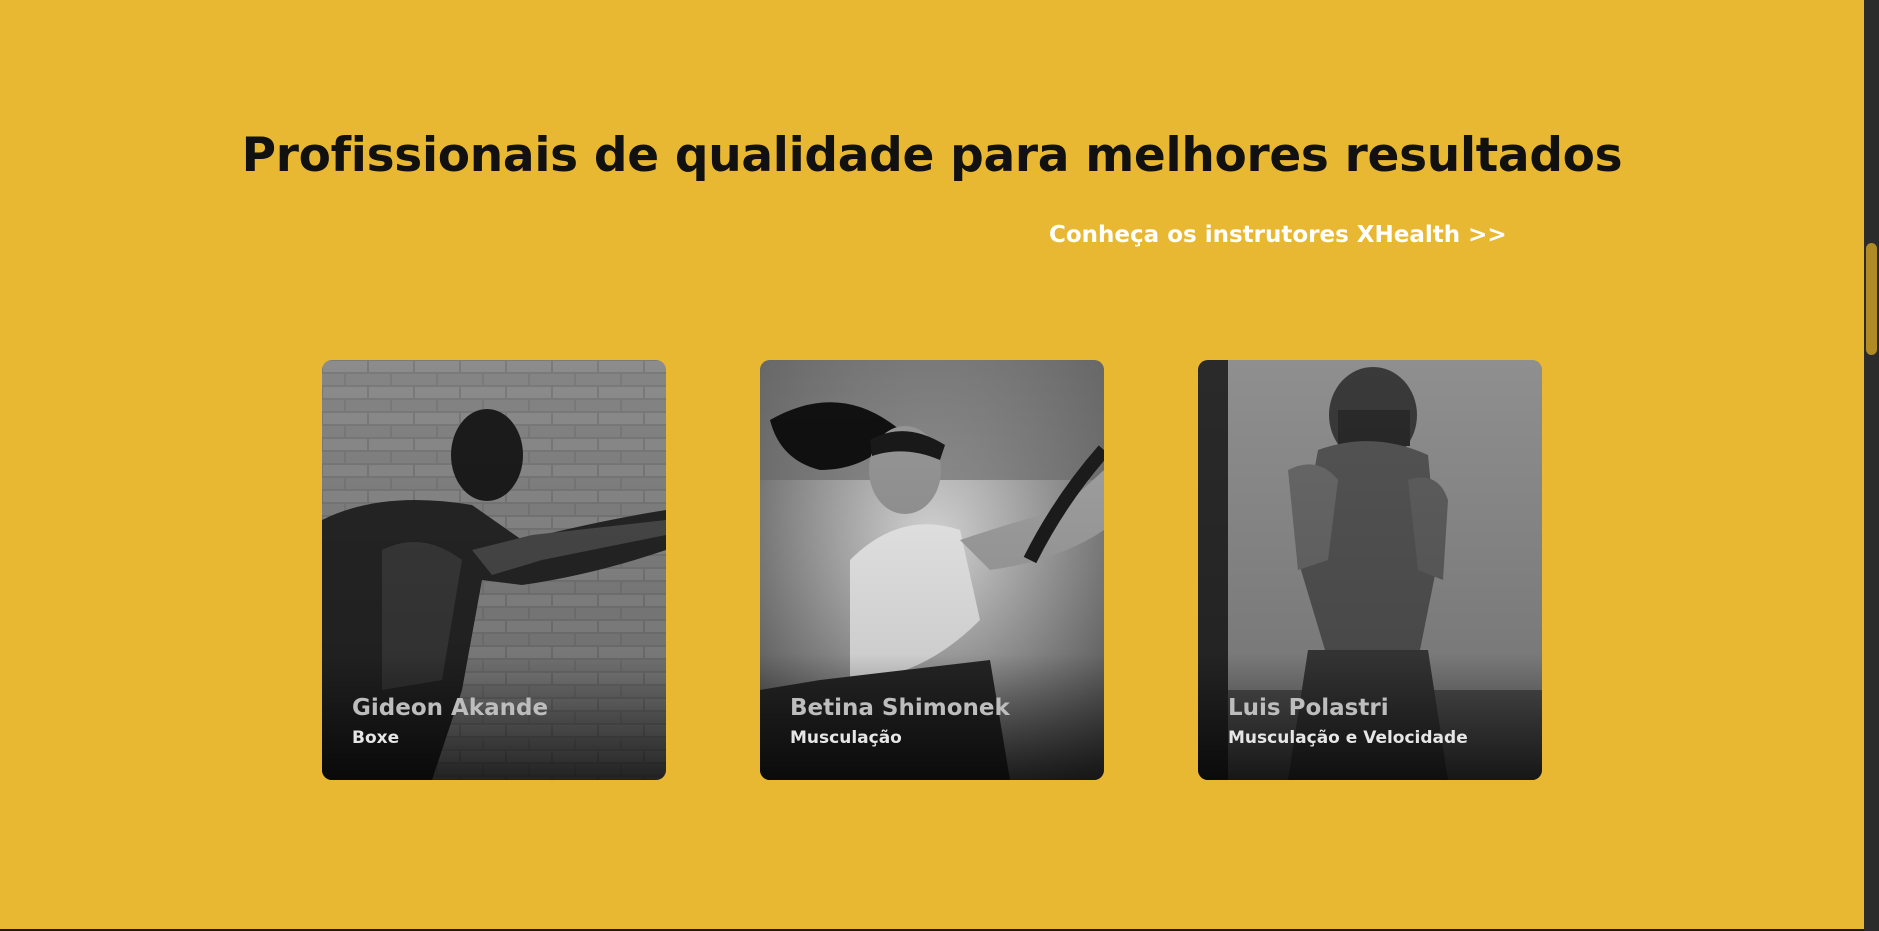 This screenshot has width=1879, height=931. I want to click on instructor-name: Gideon Akande, so click(450, 708).